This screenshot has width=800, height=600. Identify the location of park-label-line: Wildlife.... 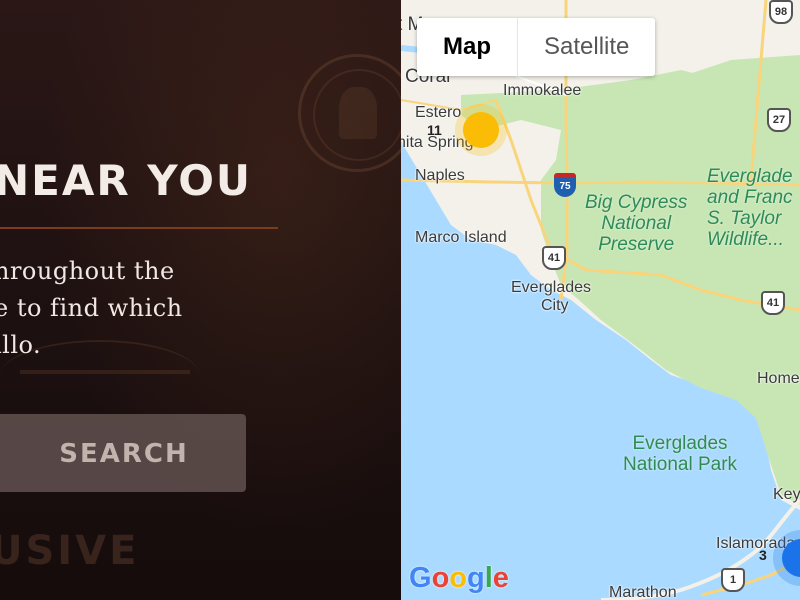
(745, 239).